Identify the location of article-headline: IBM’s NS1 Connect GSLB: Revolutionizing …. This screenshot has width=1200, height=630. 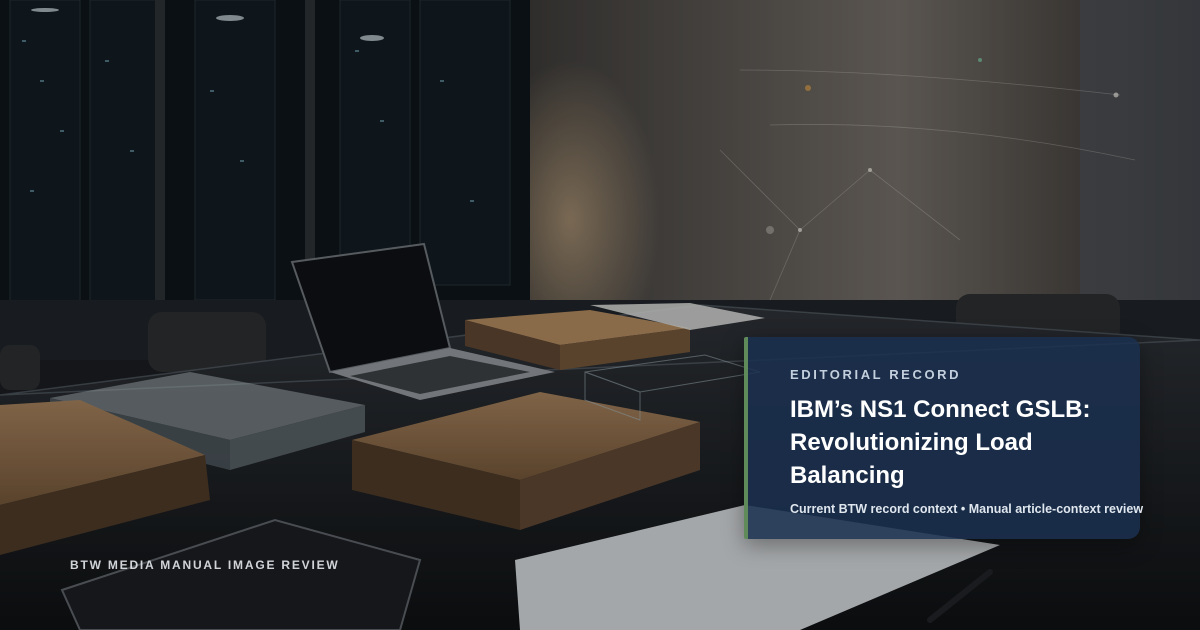
(940, 442).